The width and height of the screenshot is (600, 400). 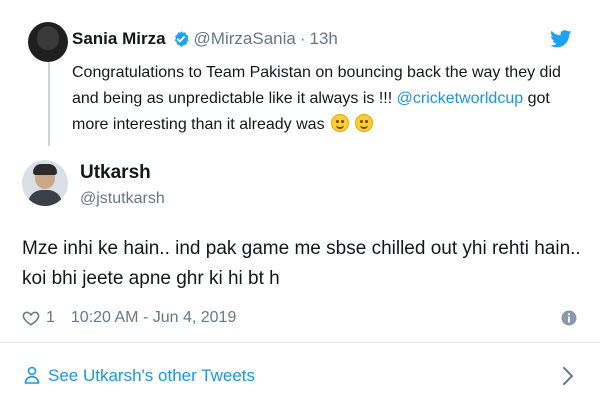 I want to click on heart-icon, so click(x=31, y=318).